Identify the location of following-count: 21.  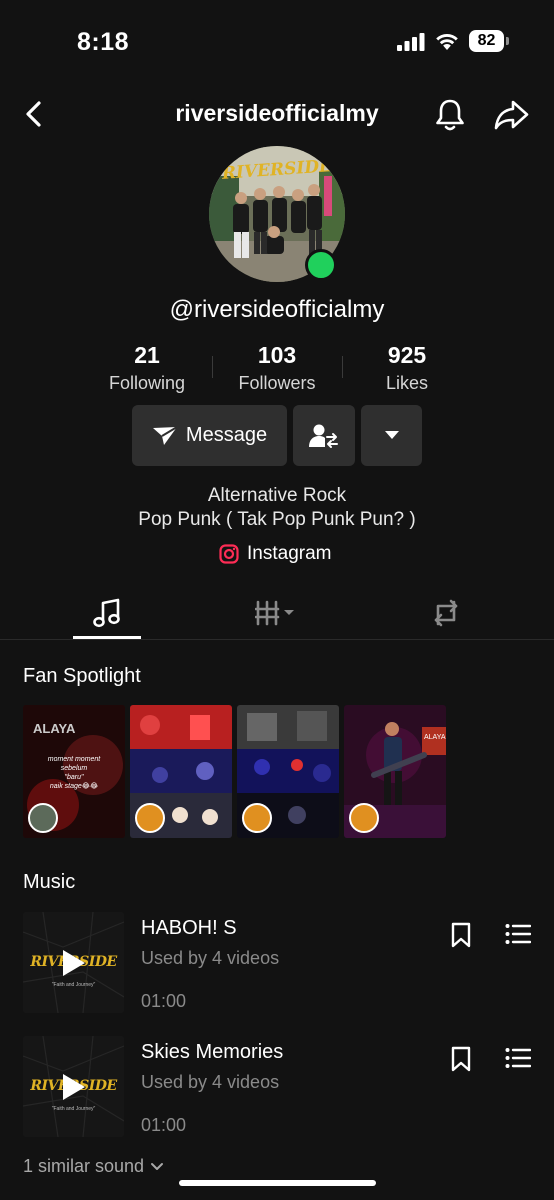
(147, 355).